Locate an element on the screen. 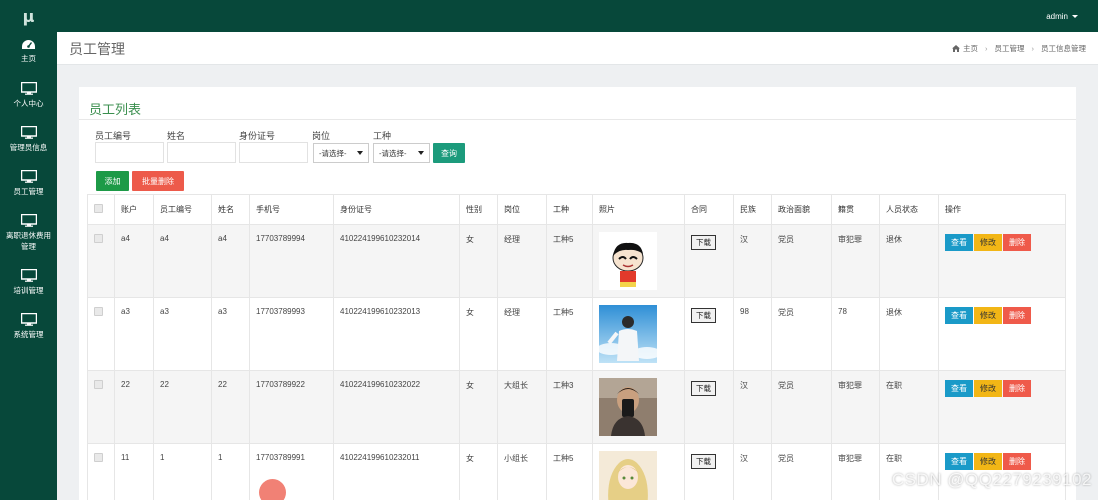  type-select-value: -请选择- is located at coordinates (393, 153).